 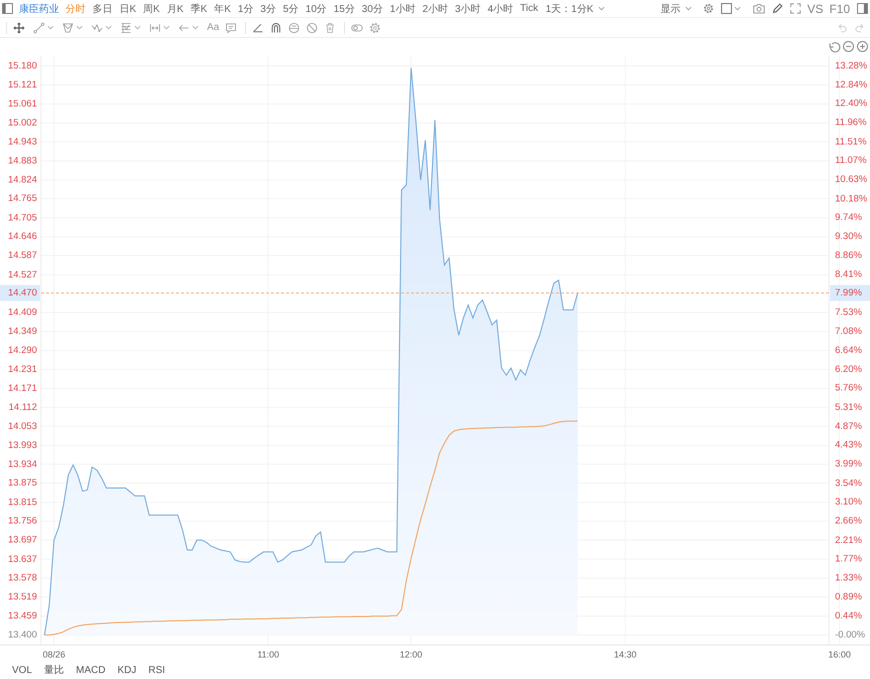 I want to click on period-tab: 年K, so click(x=222, y=9).